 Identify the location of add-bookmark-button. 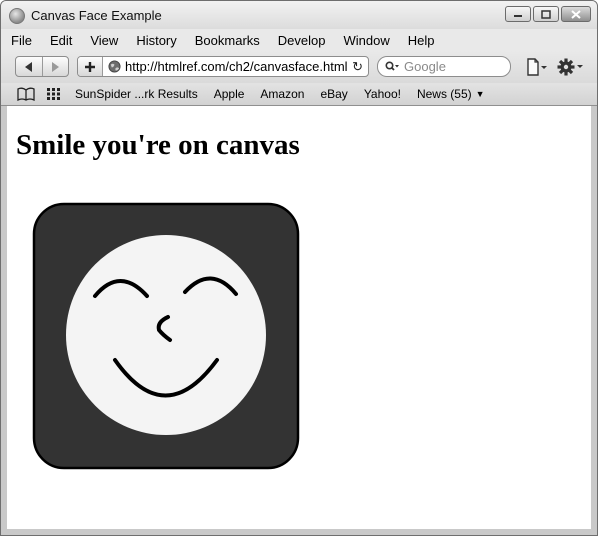
(90, 66).